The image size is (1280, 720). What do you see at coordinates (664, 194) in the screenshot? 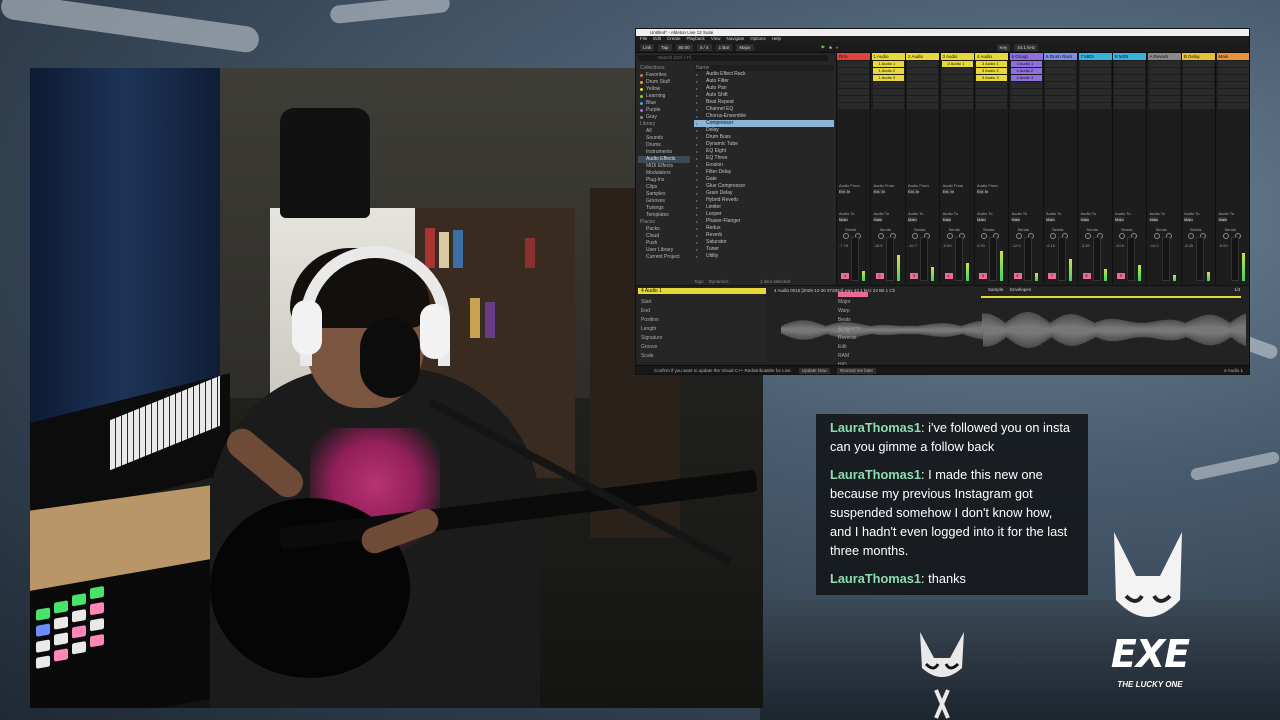
I see `library-item: Samples` at bounding box center [664, 194].